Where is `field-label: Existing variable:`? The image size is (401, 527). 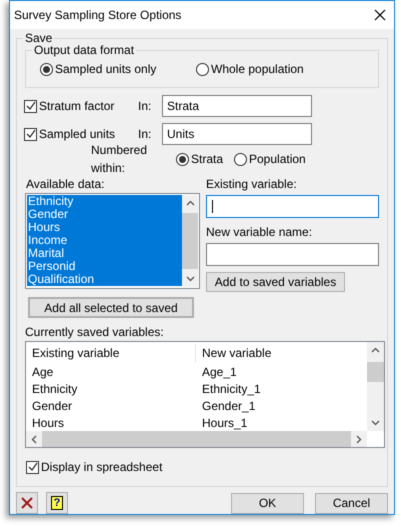 field-label: Existing variable: is located at coordinates (252, 184).